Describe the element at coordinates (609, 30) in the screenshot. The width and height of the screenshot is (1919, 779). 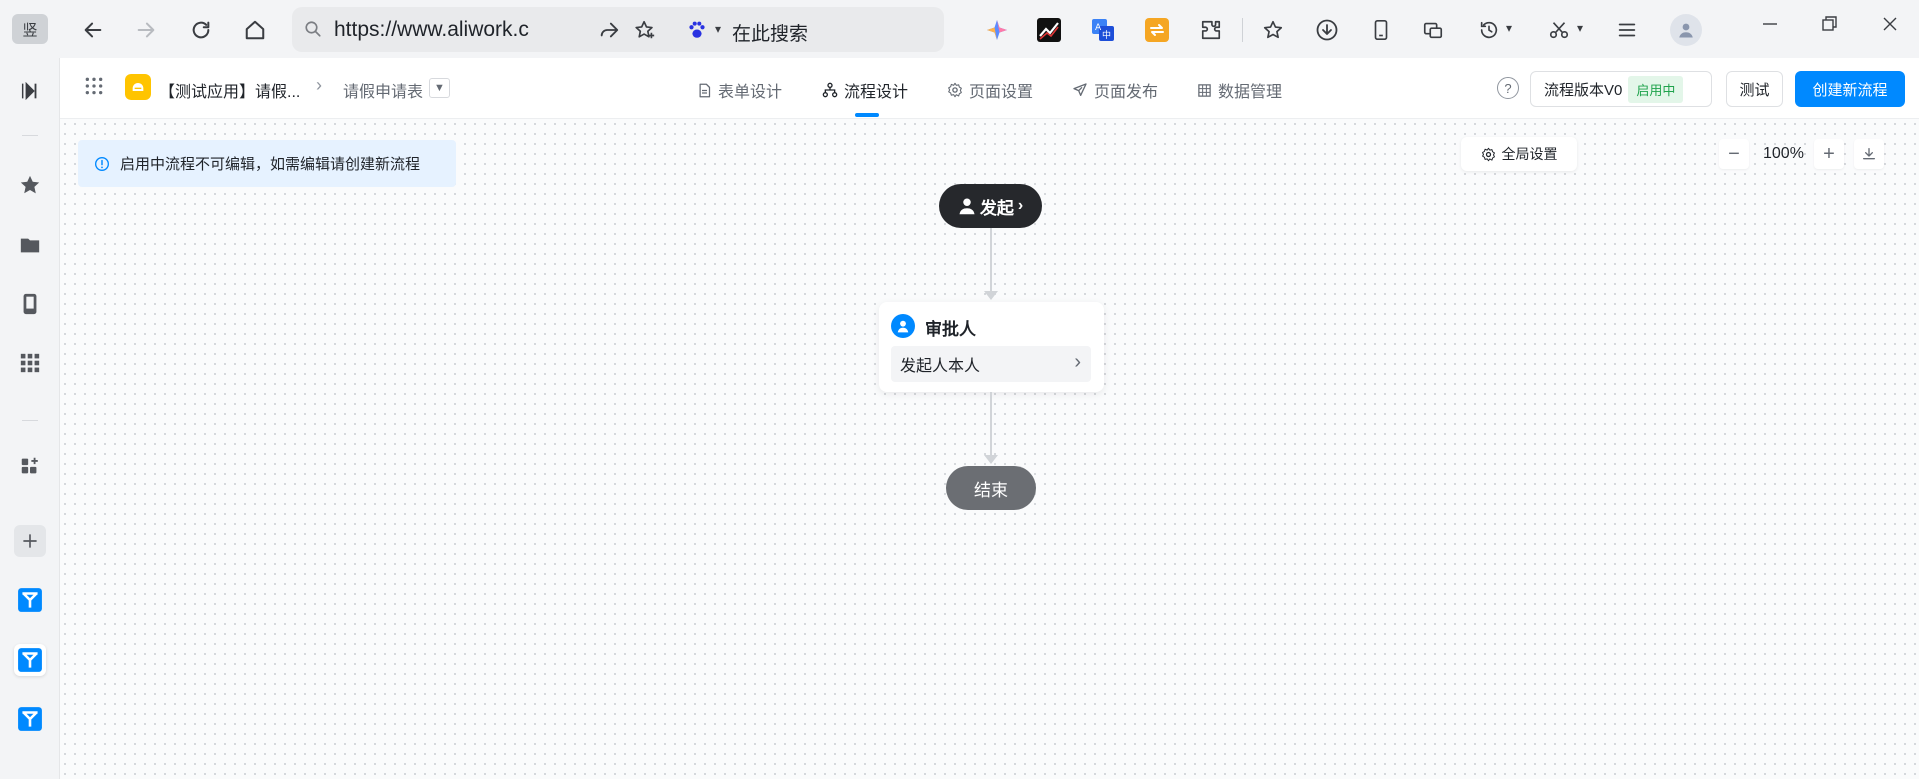
I see `share-icon` at that location.